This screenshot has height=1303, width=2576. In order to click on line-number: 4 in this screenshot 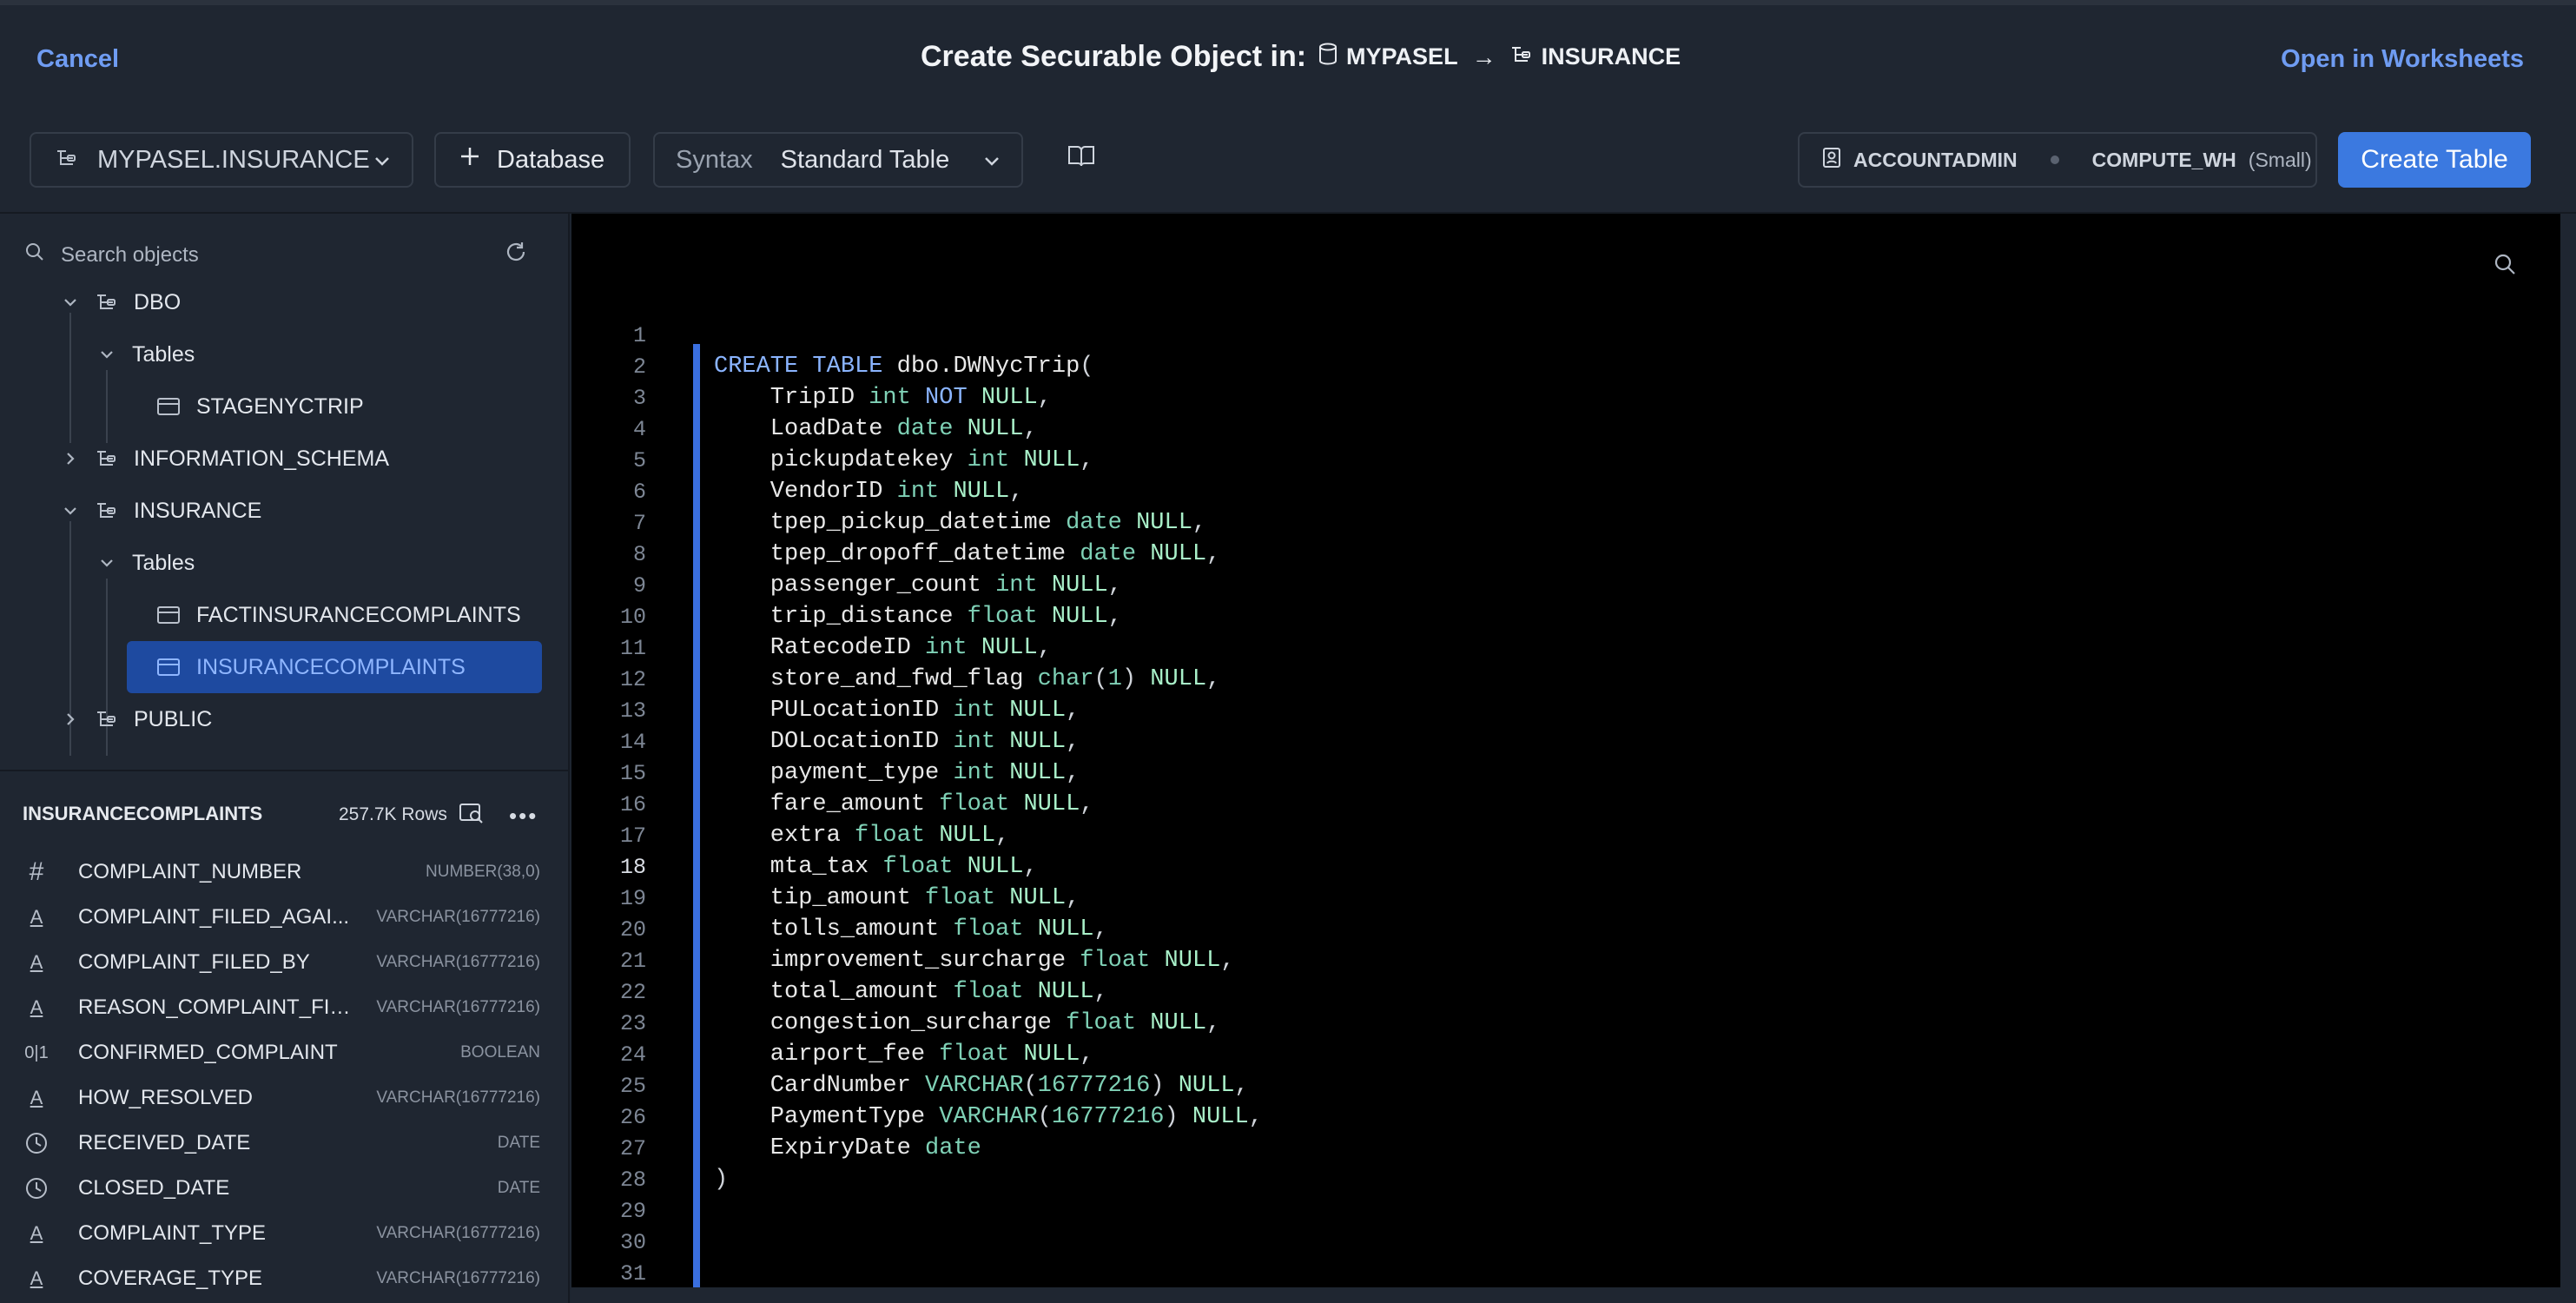, I will do `click(639, 429)`.